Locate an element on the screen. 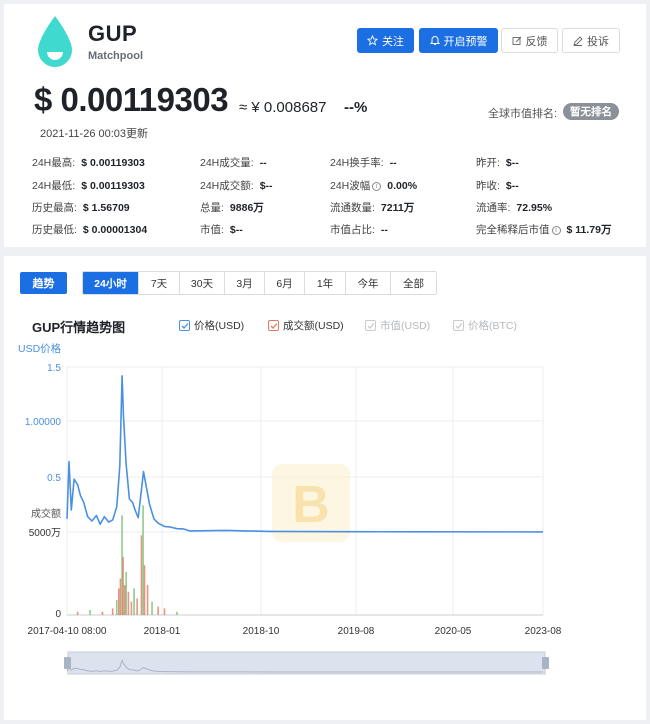  stat-value: 72.95% is located at coordinates (534, 208).